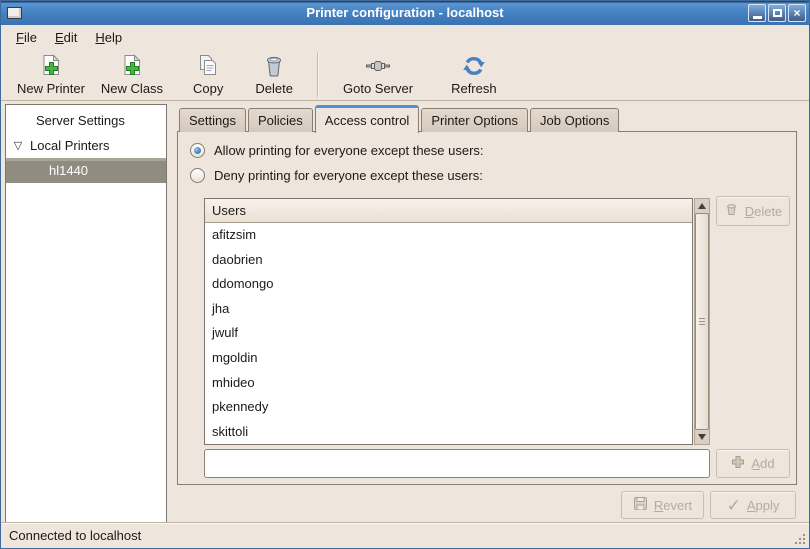 This screenshot has height=549, width=810. I want to click on add-user-button: Add, so click(753, 463).